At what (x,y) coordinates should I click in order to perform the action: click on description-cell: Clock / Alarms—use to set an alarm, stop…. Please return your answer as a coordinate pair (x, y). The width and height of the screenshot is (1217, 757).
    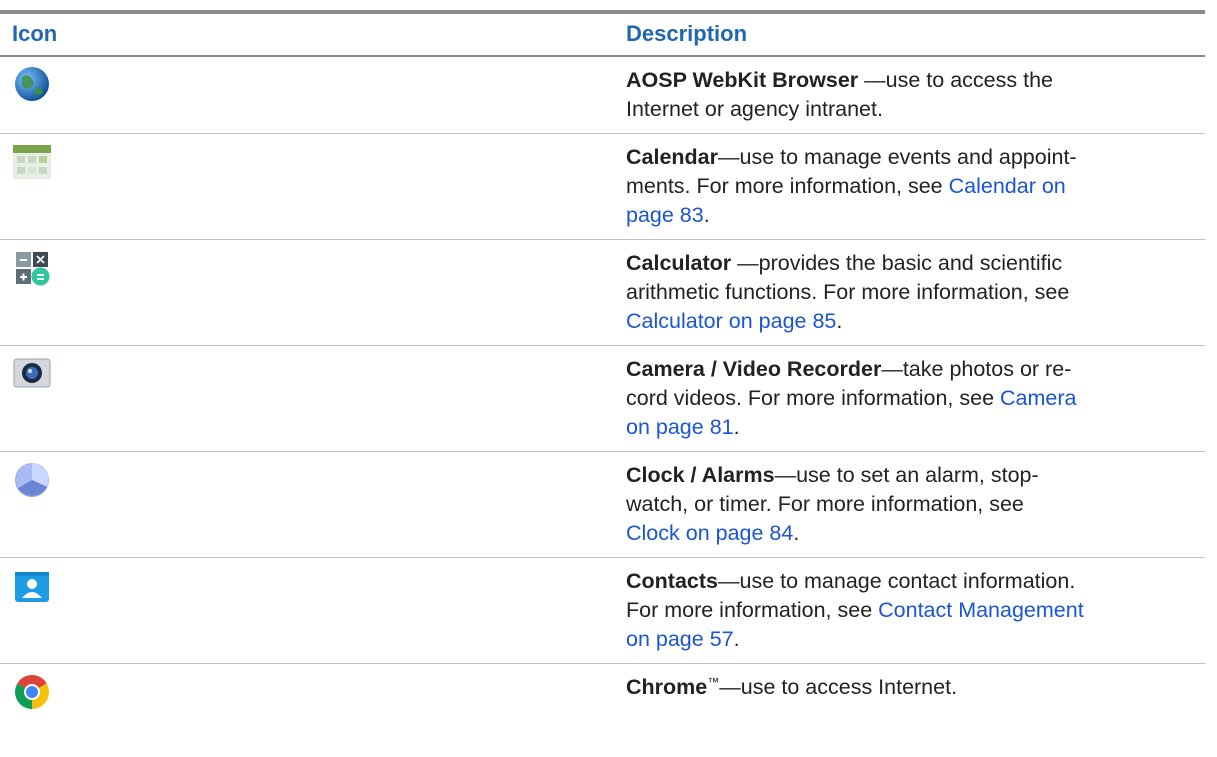
    Looking at the image, I should click on (832, 504).